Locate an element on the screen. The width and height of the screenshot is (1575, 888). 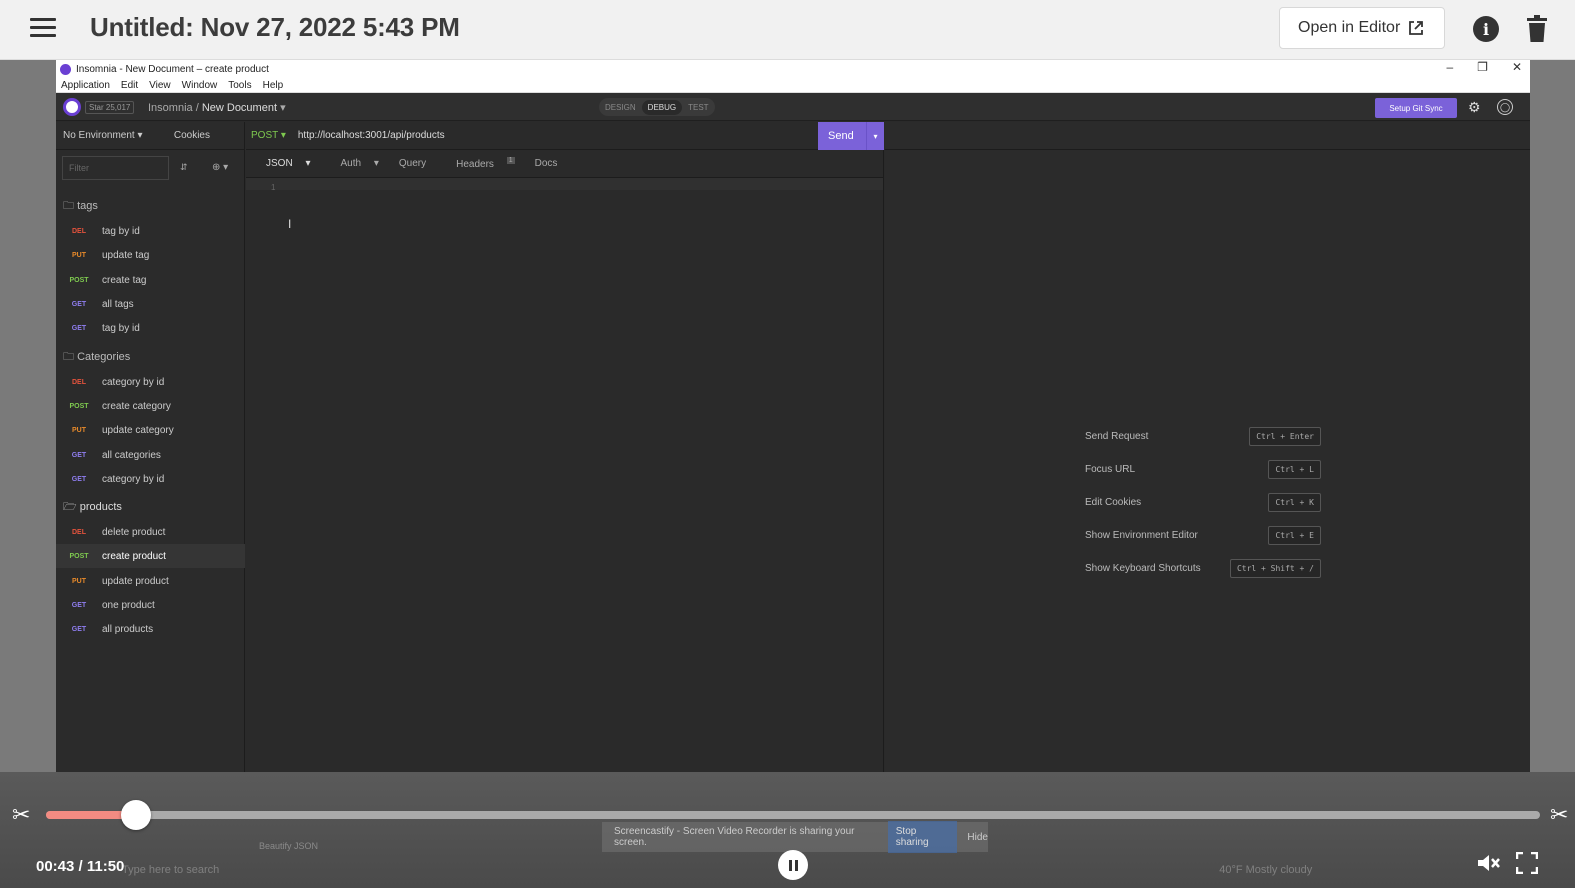
breadcrumb-document: New Document is located at coordinates (239, 108).